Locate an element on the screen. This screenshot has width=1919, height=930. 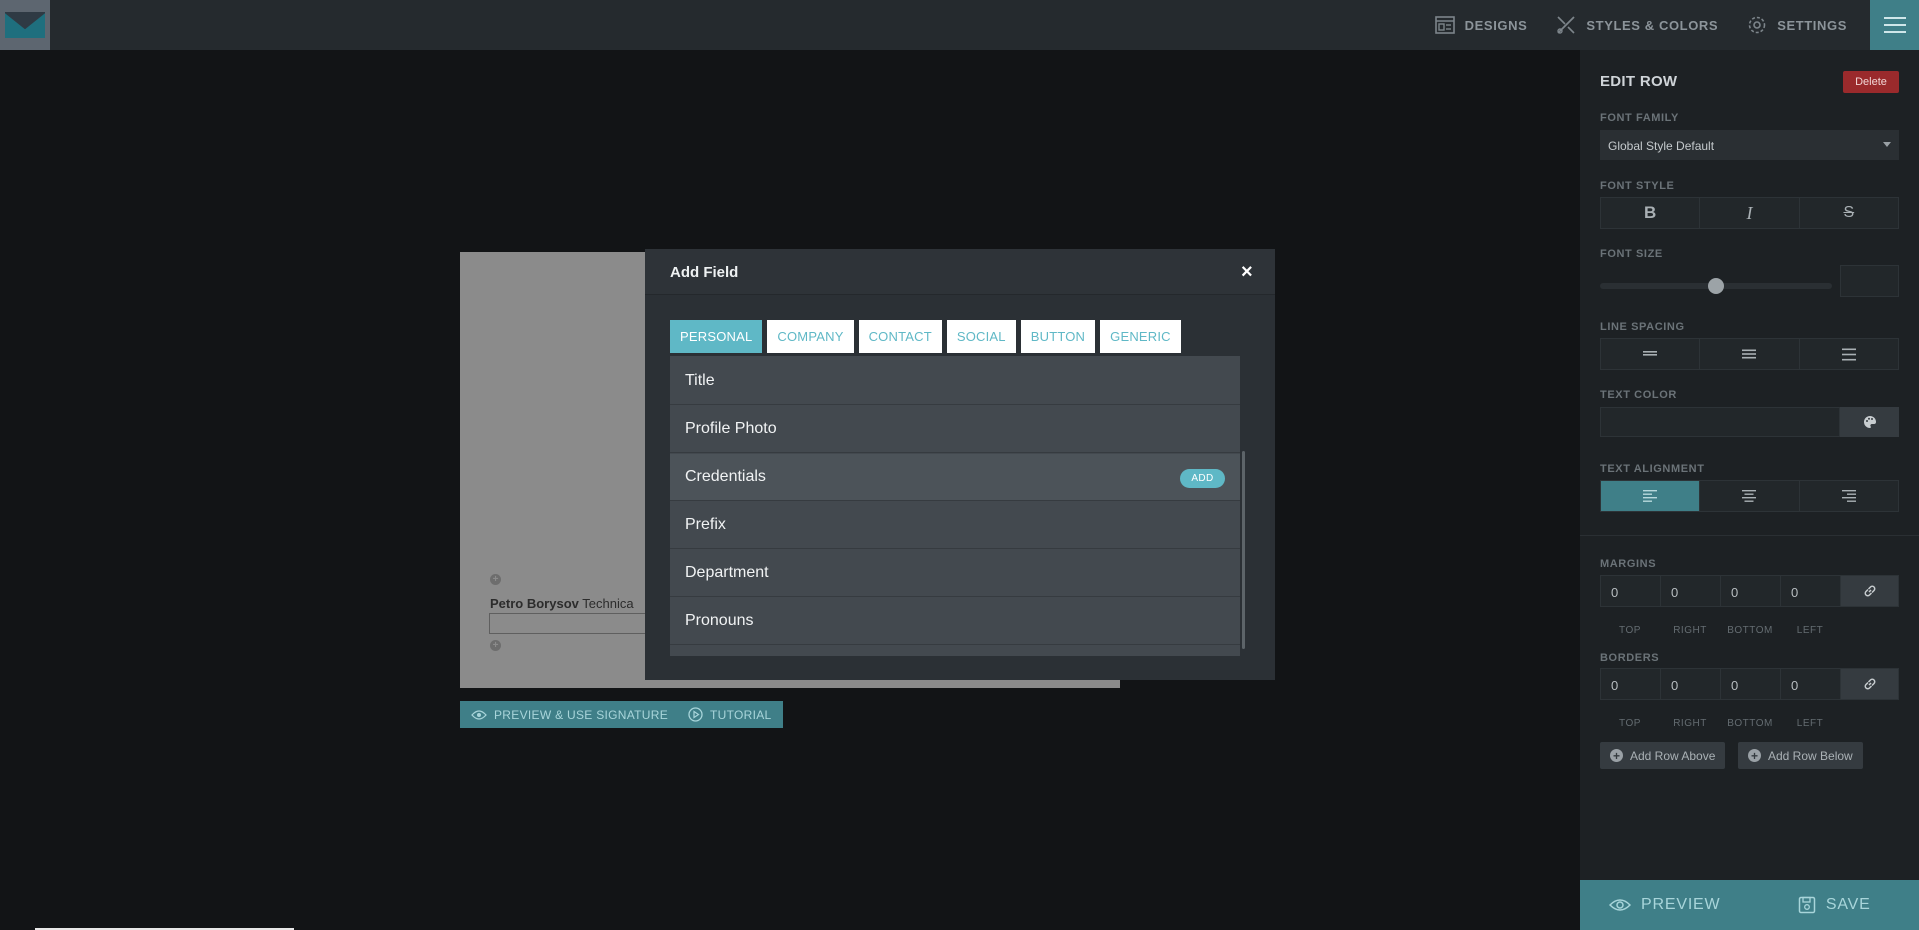
line-spacing-wide-icon is located at coordinates (1848, 354).